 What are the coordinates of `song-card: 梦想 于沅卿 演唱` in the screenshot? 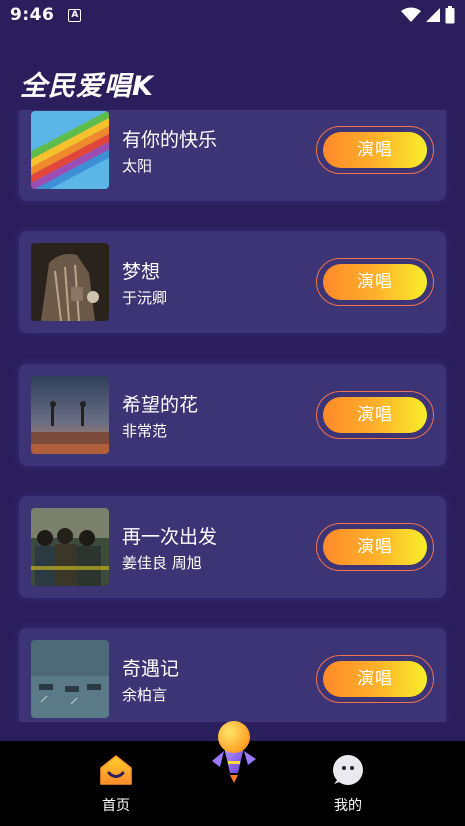 It's located at (232, 282).